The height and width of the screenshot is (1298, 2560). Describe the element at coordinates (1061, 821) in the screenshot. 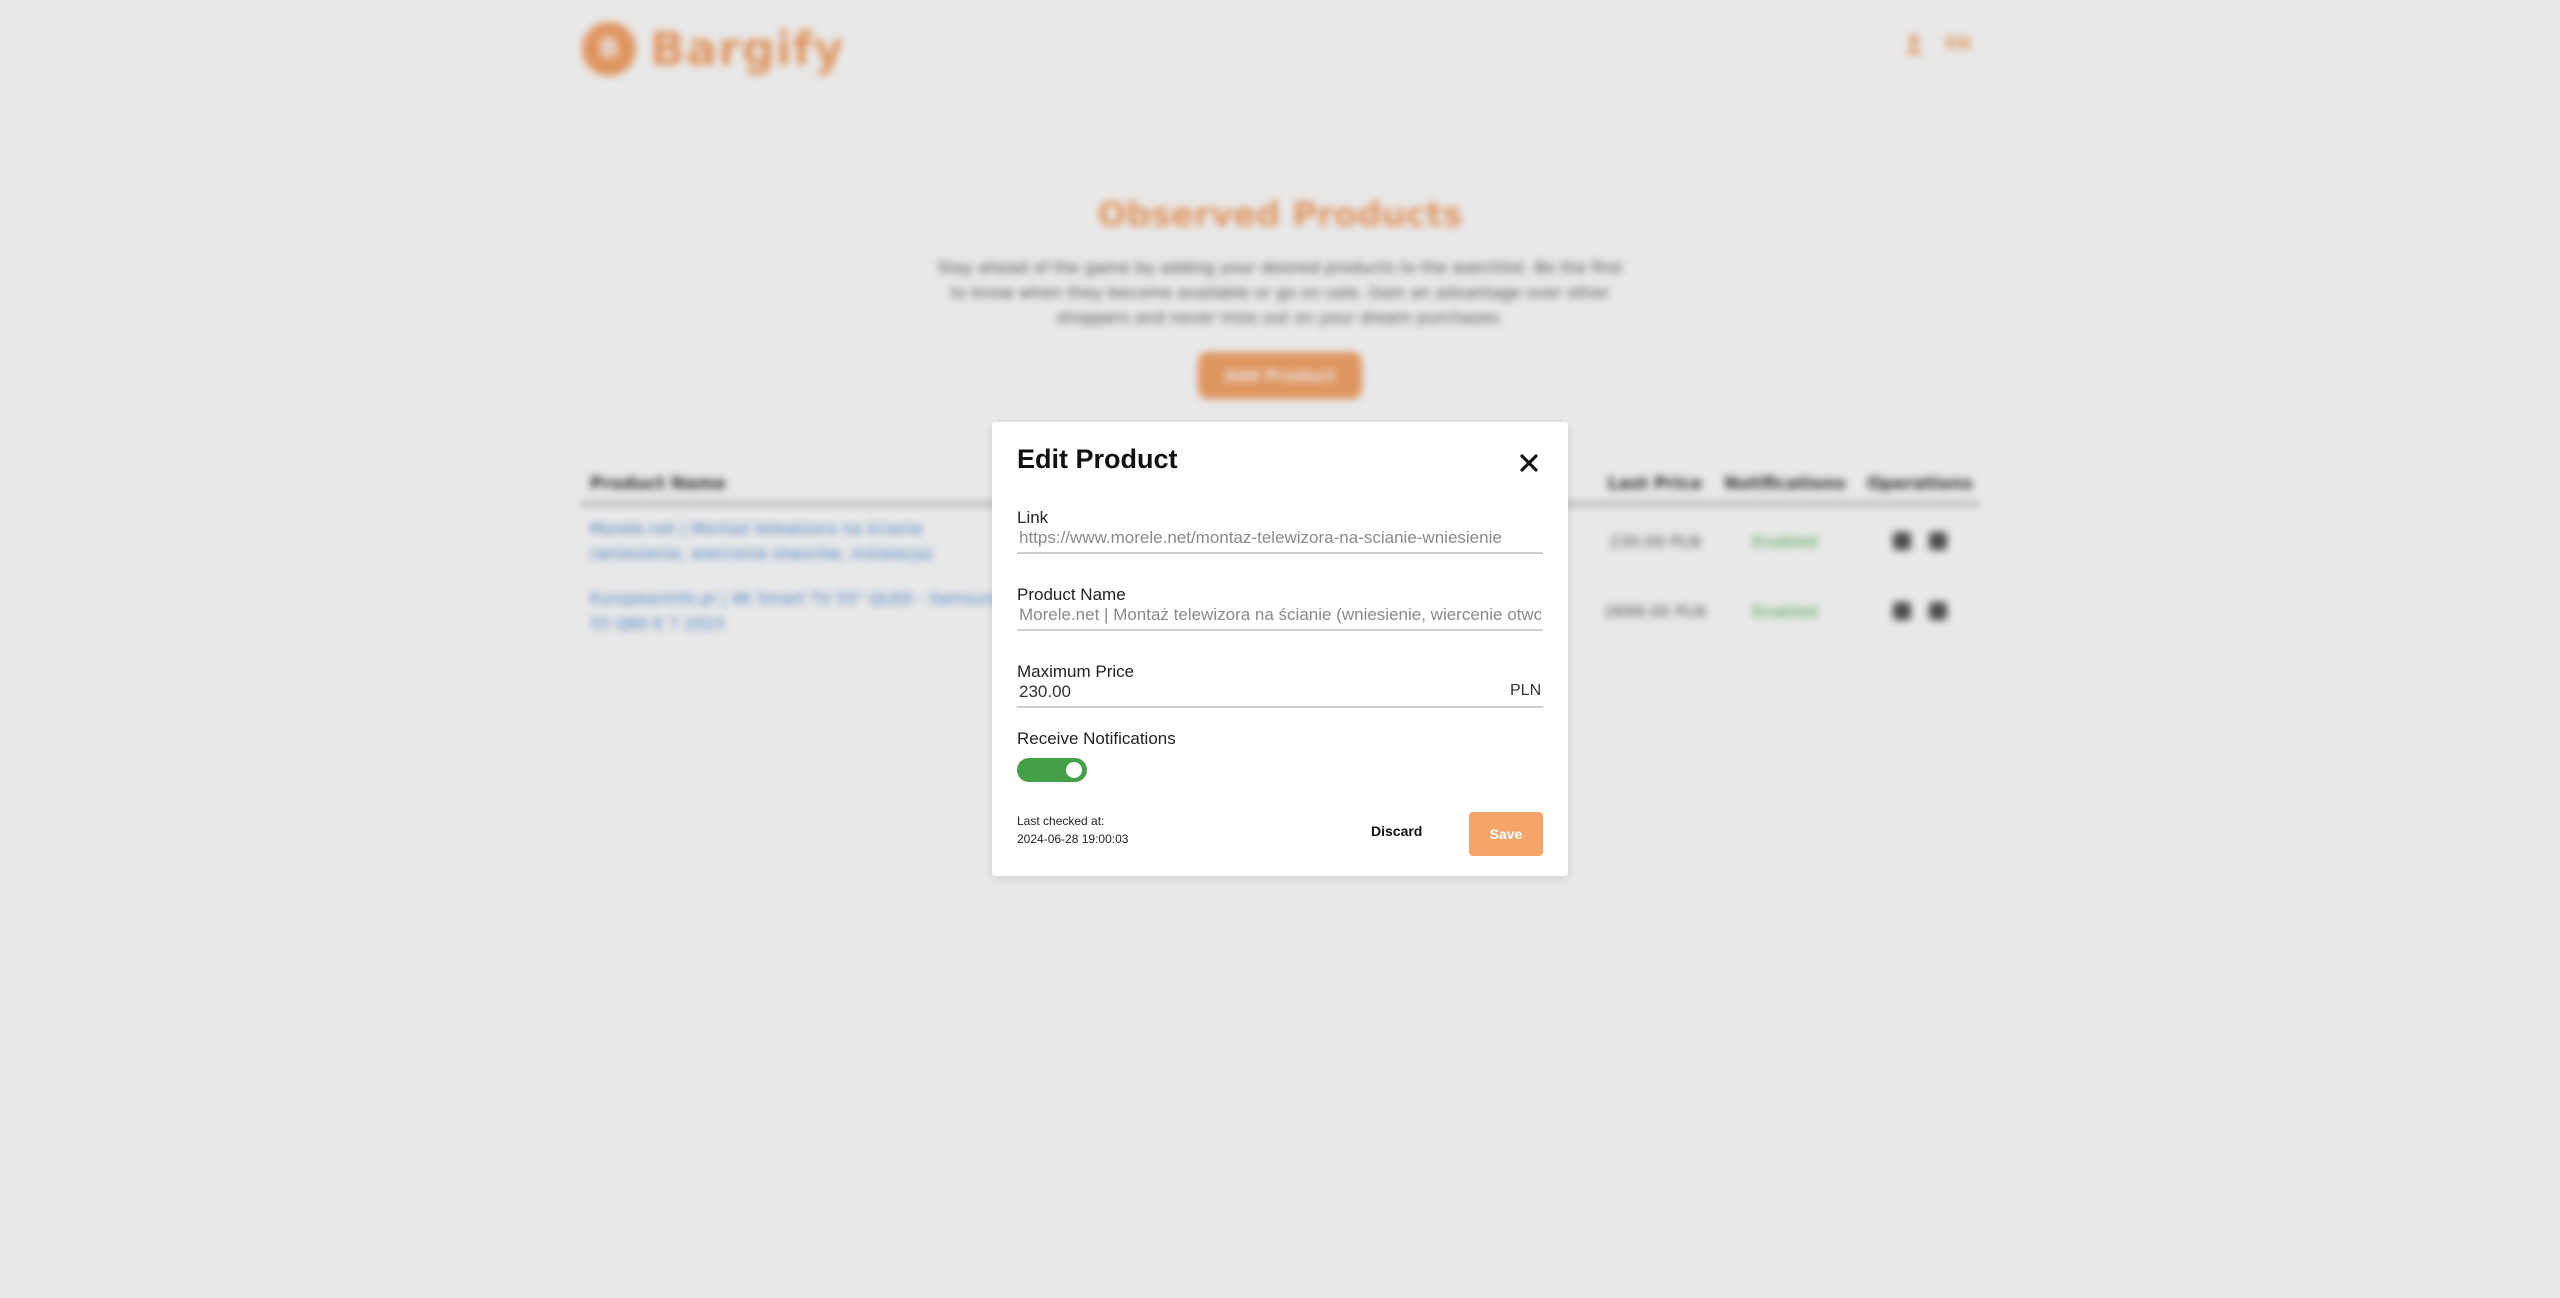

I see `last-checked-label: Last checked at:` at that location.